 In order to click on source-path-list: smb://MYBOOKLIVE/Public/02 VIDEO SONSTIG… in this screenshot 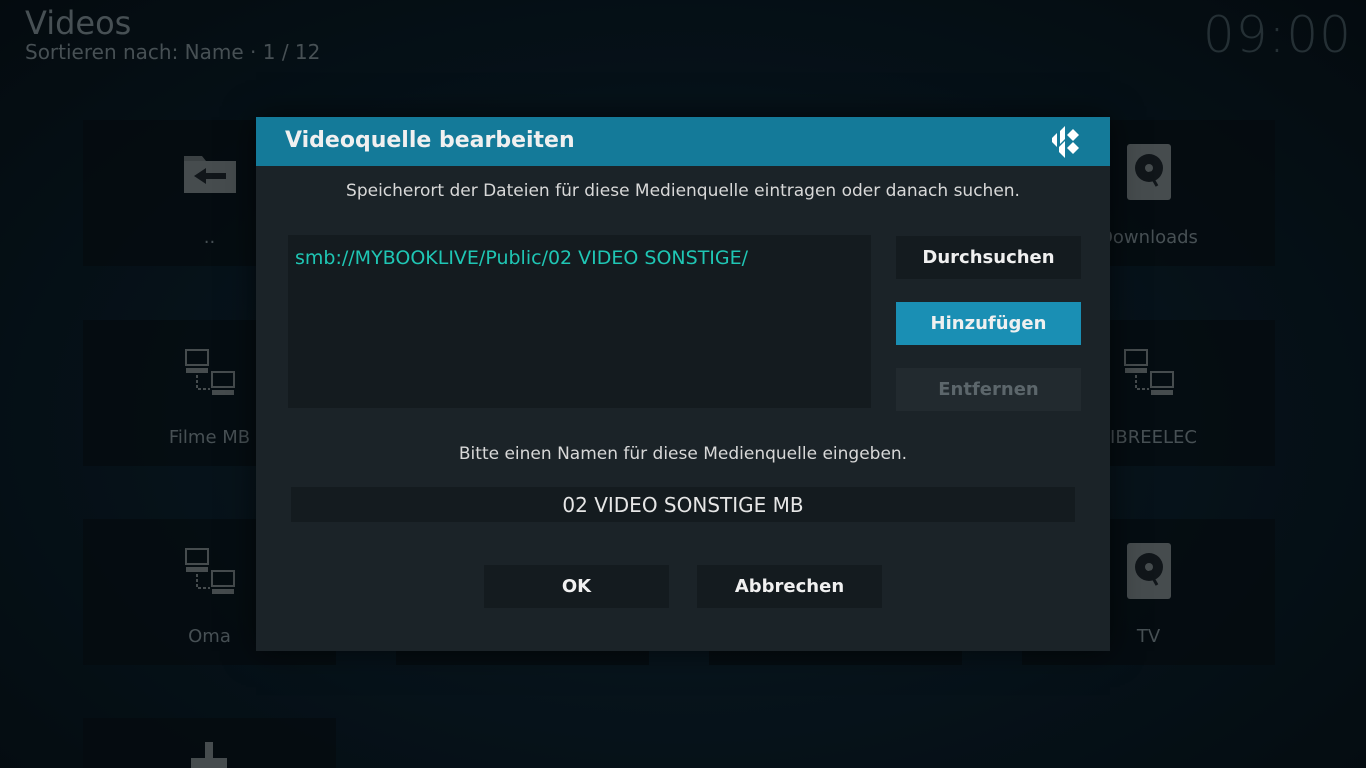, I will do `click(579, 321)`.